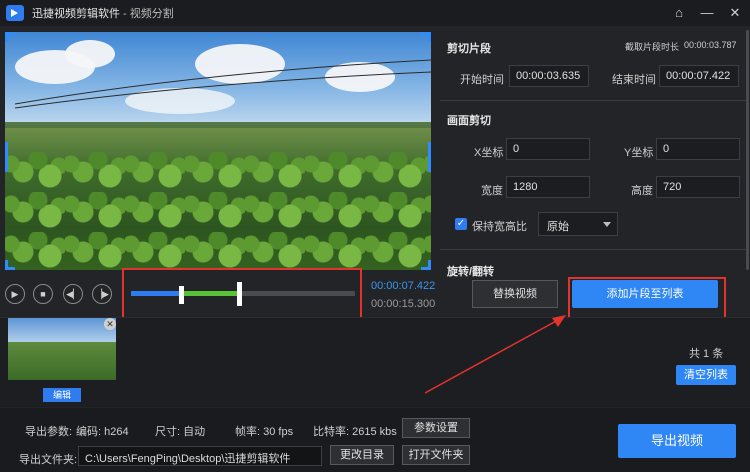 This screenshot has width=750, height=472. What do you see at coordinates (747, 150) in the screenshot?
I see `panel-scrollbar` at bounding box center [747, 150].